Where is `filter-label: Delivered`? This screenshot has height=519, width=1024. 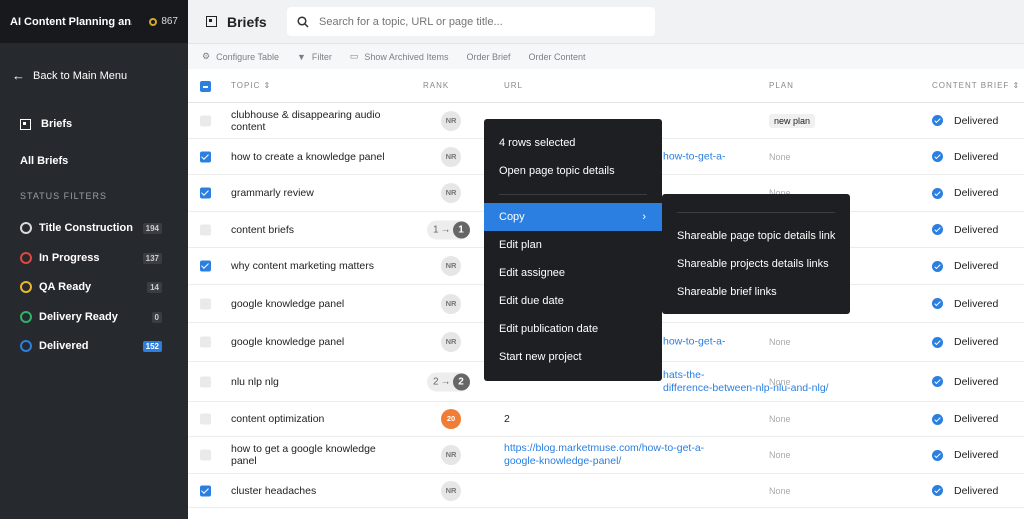 filter-label: Delivered is located at coordinates (64, 346).